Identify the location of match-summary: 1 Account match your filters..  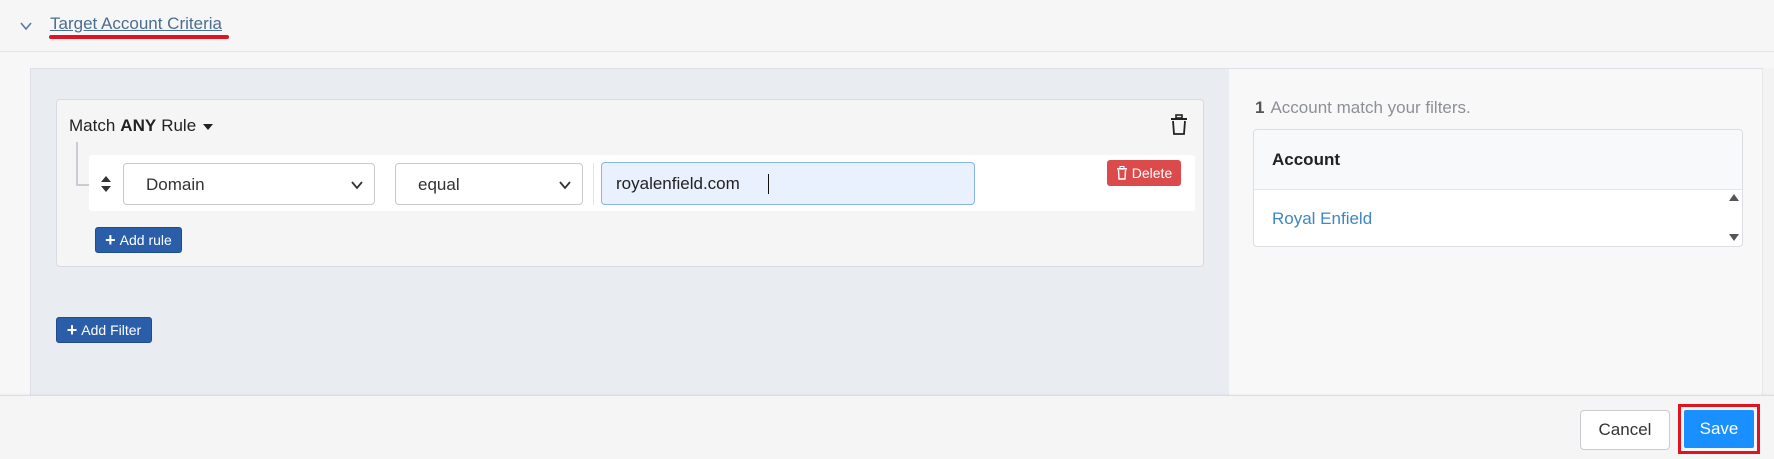
(1363, 108).